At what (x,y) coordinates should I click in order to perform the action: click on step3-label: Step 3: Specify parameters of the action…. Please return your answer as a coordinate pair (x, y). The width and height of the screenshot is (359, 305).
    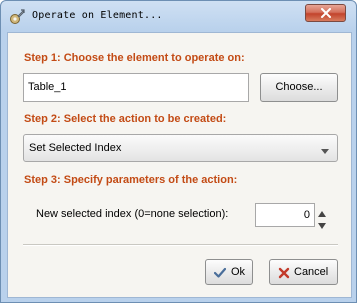
    Looking at the image, I should click on (131, 180).